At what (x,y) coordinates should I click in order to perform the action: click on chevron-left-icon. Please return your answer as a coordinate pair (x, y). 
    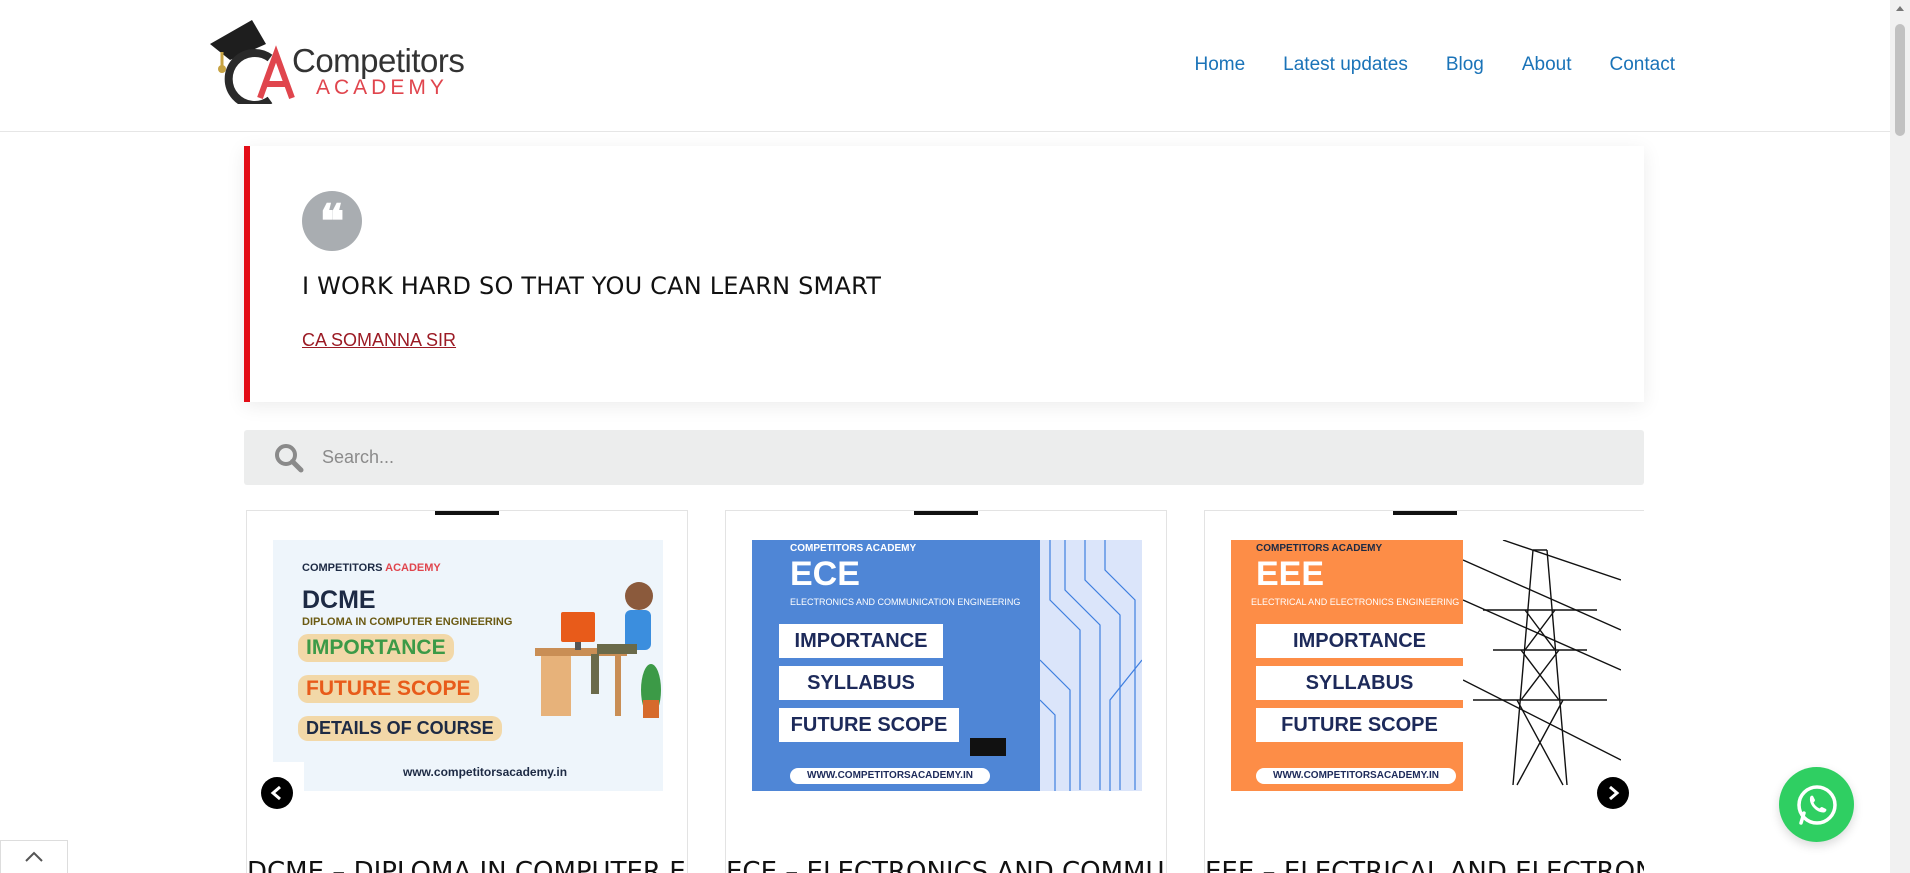
    Looking at the image, I should click on (275, 793).